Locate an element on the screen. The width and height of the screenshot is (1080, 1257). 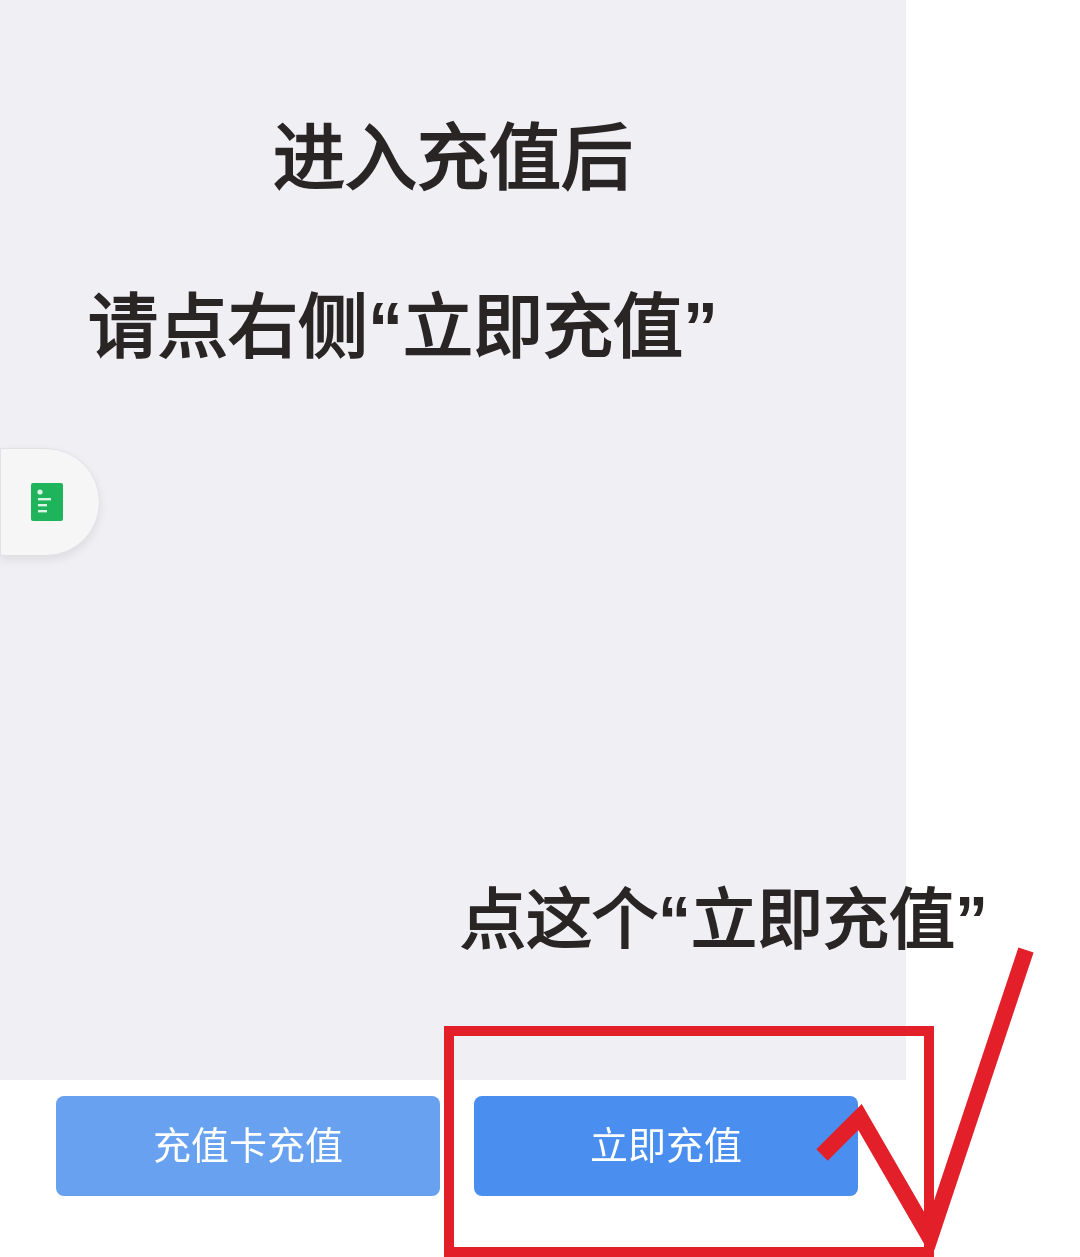
document-icon is located at coordinates (47, 502).